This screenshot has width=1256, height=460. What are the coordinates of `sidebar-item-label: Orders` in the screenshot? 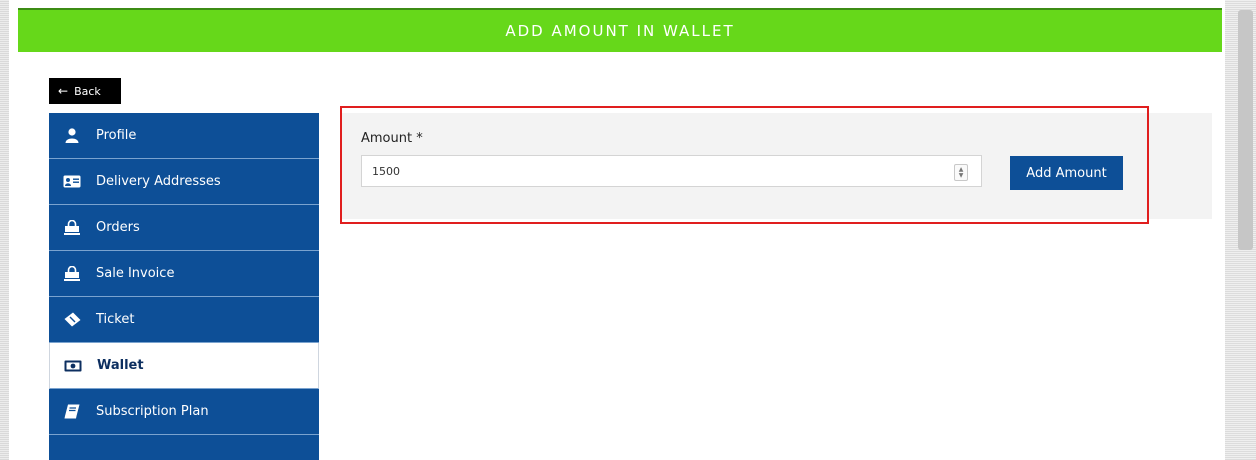 It's located at (118, 227).